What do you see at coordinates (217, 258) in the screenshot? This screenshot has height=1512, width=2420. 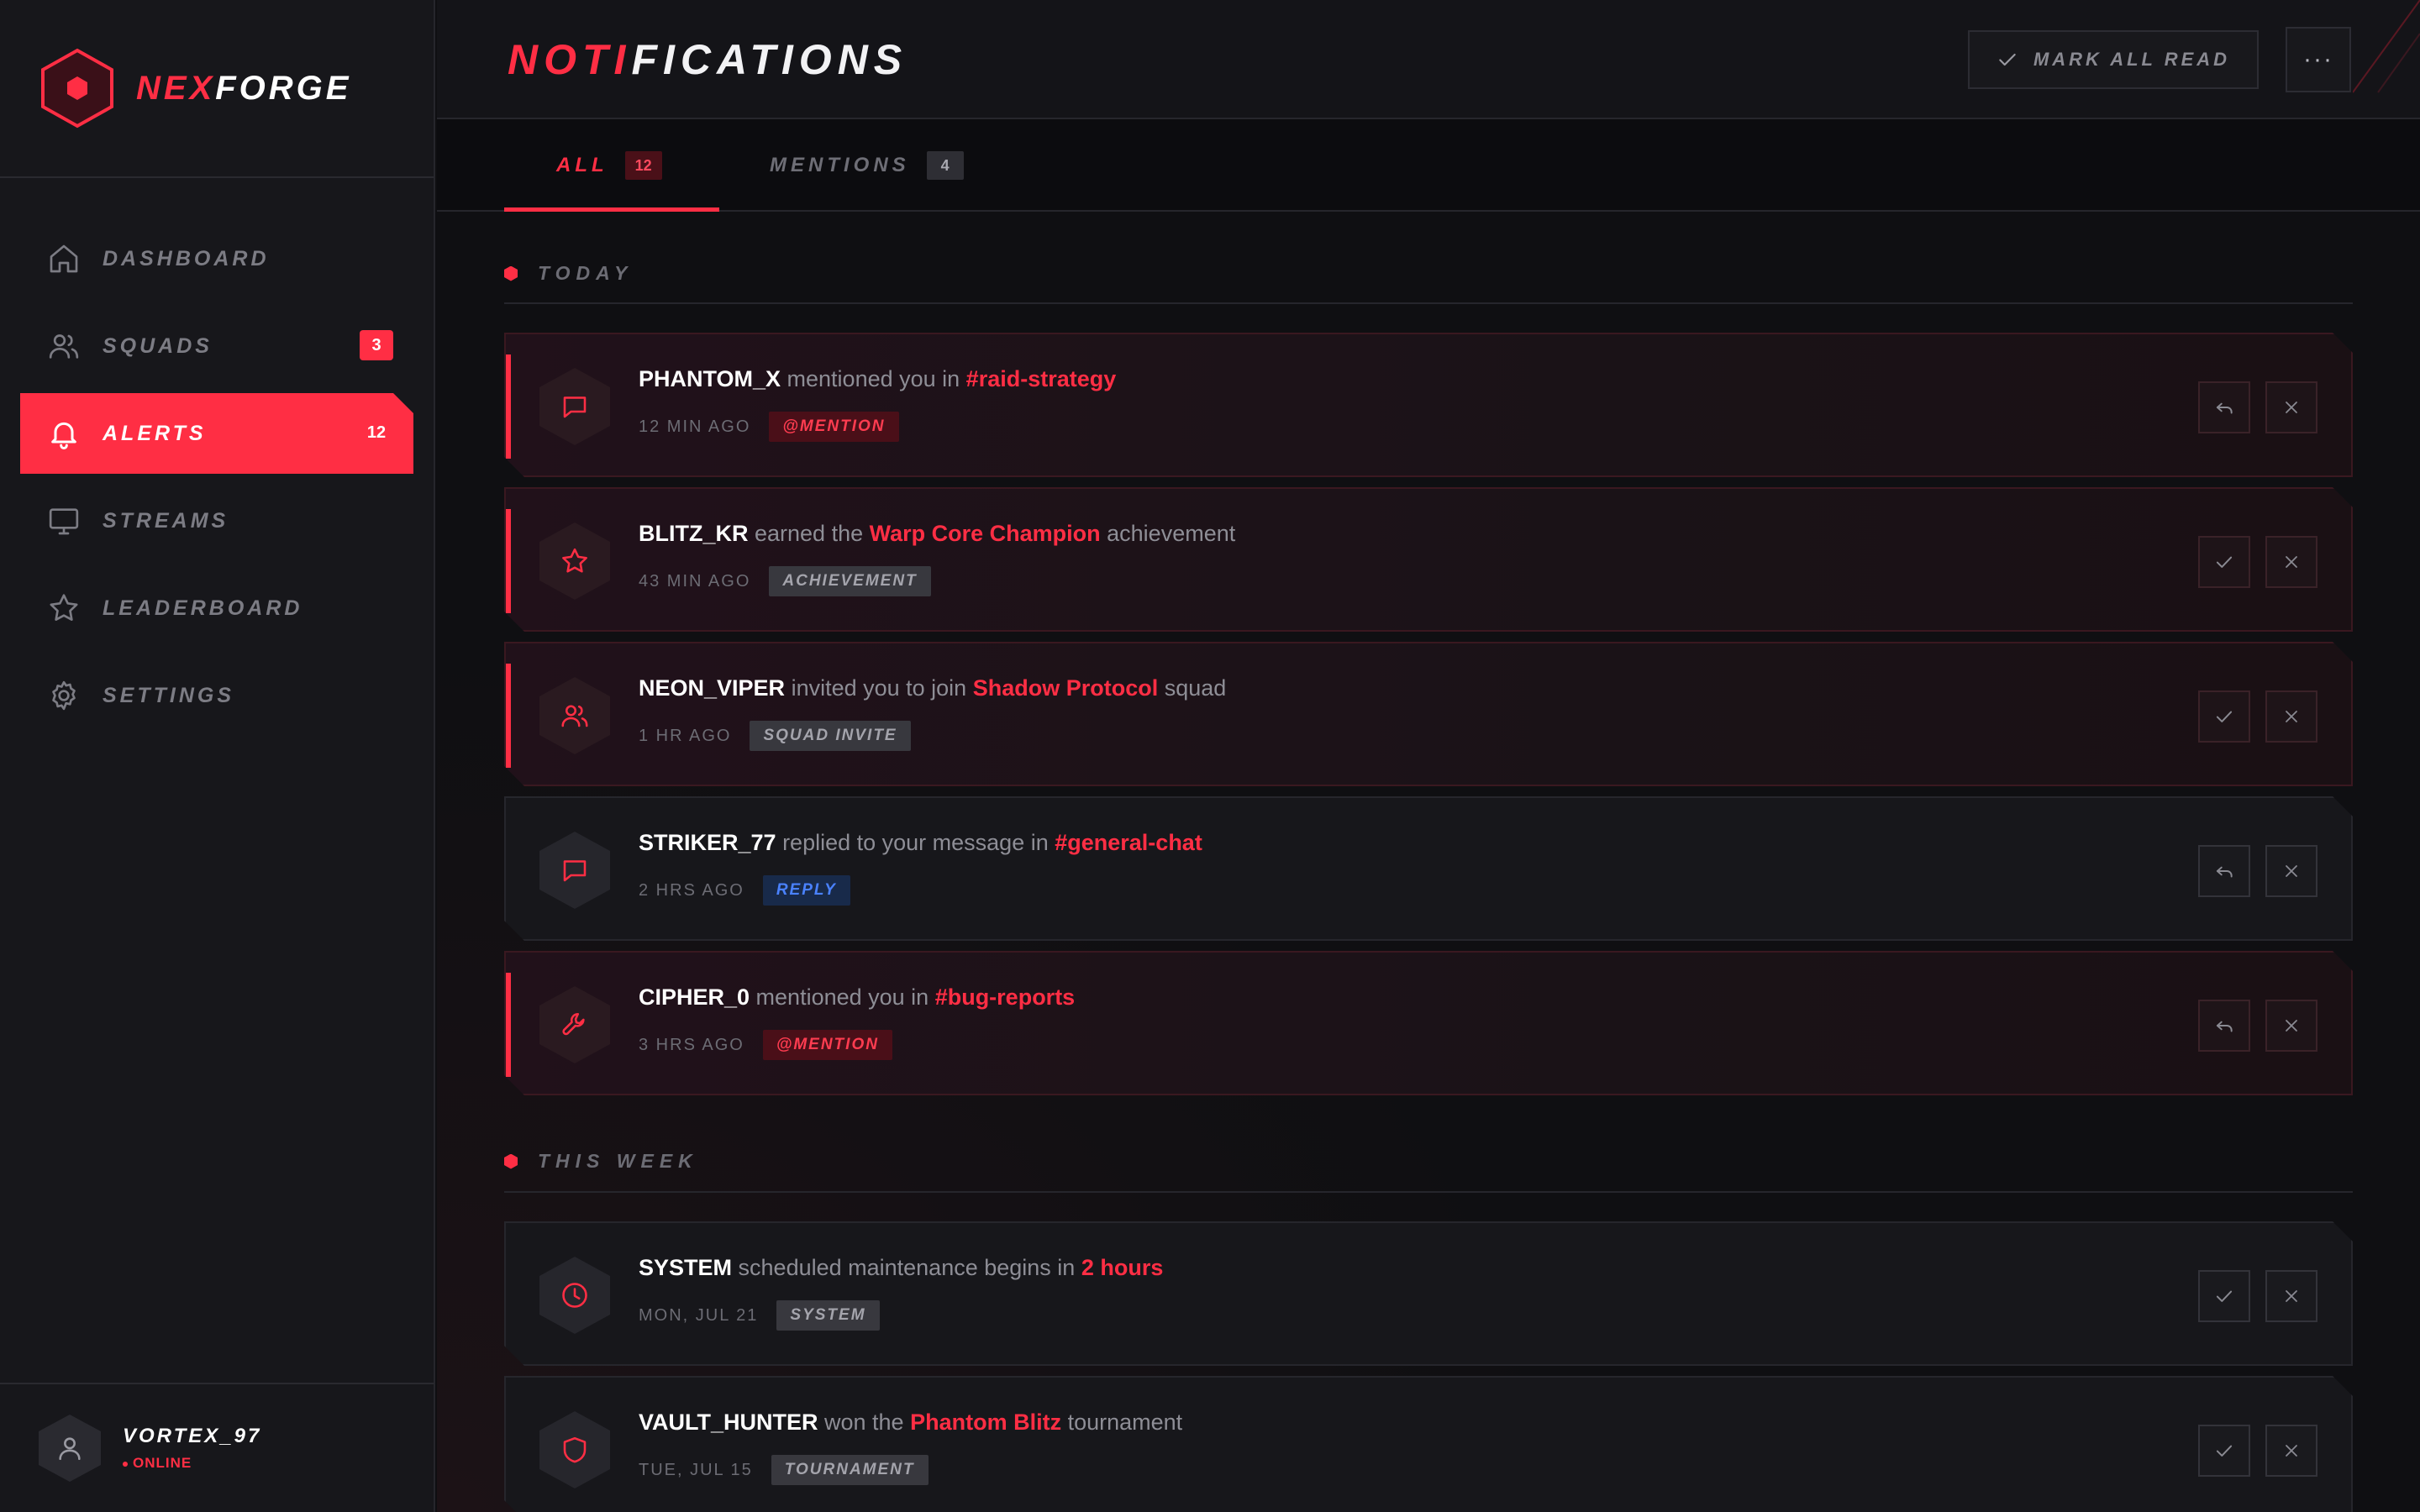 I see `sidebar-item-dashboard: DASHBOARD` at bounding box center [217, 258].